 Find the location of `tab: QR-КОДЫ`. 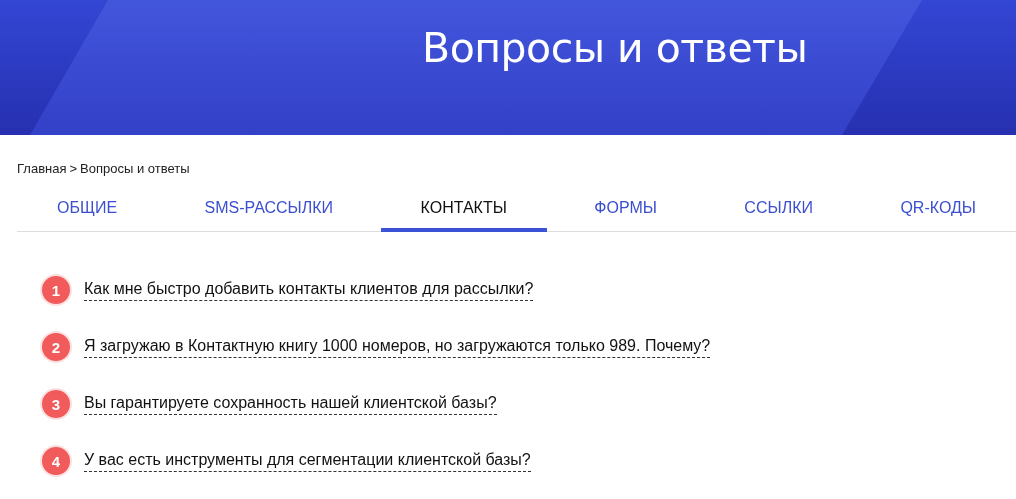

tab: QR-КОДЫ is located at coordinates (938, 208).